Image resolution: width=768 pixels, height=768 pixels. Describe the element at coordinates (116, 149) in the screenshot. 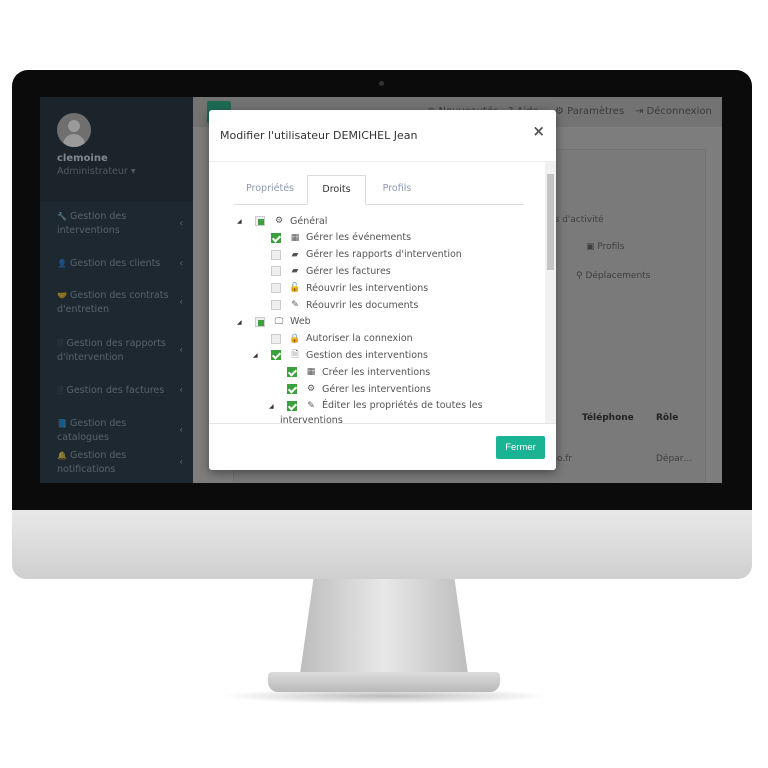

I see `user-panel: clemoine Administrateur ▾` at that location.